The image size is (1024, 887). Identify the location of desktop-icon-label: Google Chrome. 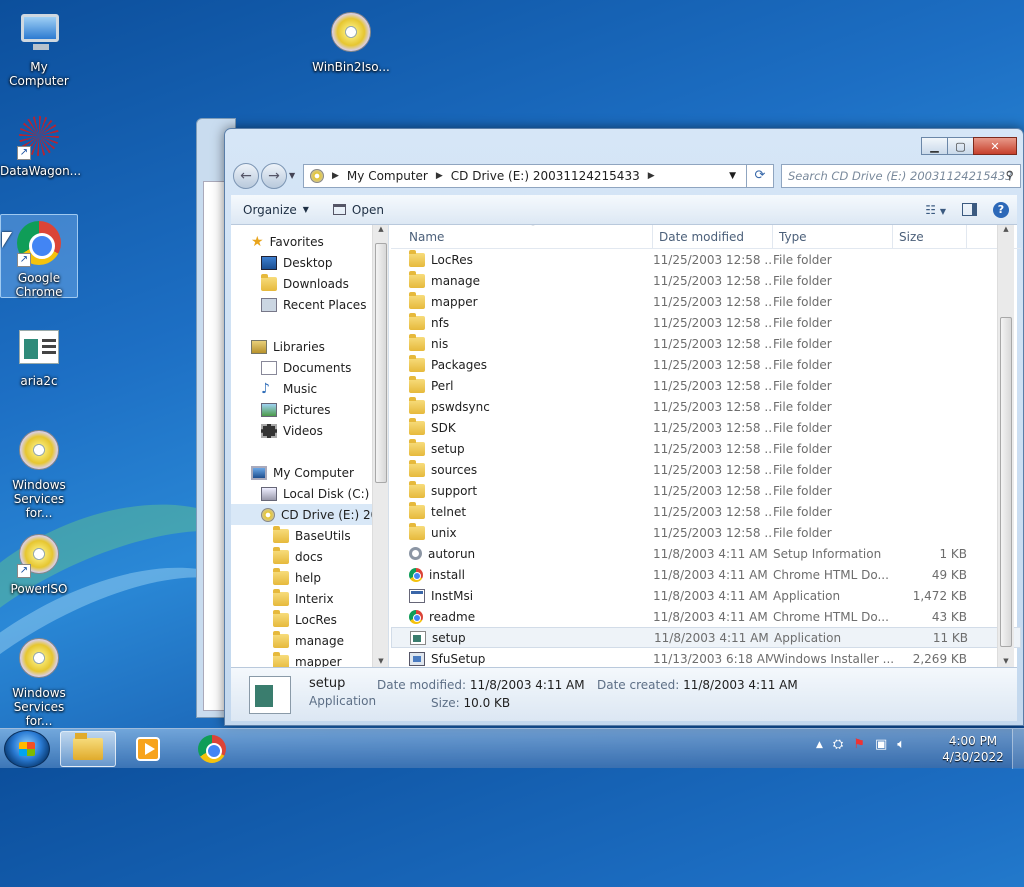
(39, 285).